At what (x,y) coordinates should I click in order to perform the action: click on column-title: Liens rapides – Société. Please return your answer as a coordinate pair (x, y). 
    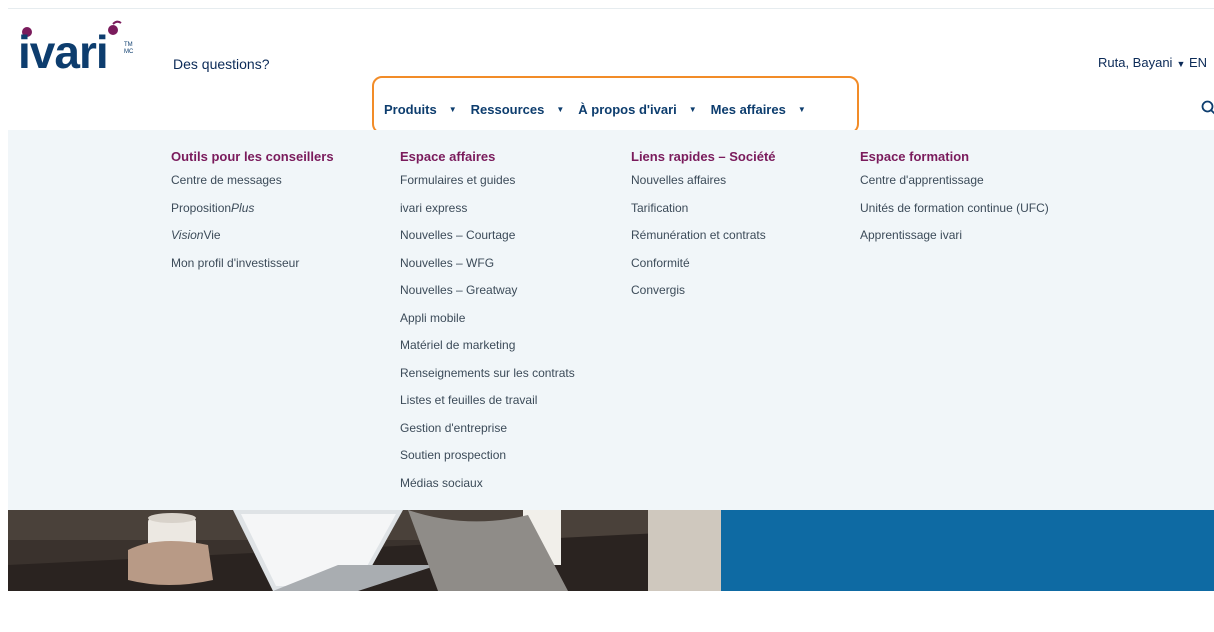
    Looking at the image, I should click on (703, 156).